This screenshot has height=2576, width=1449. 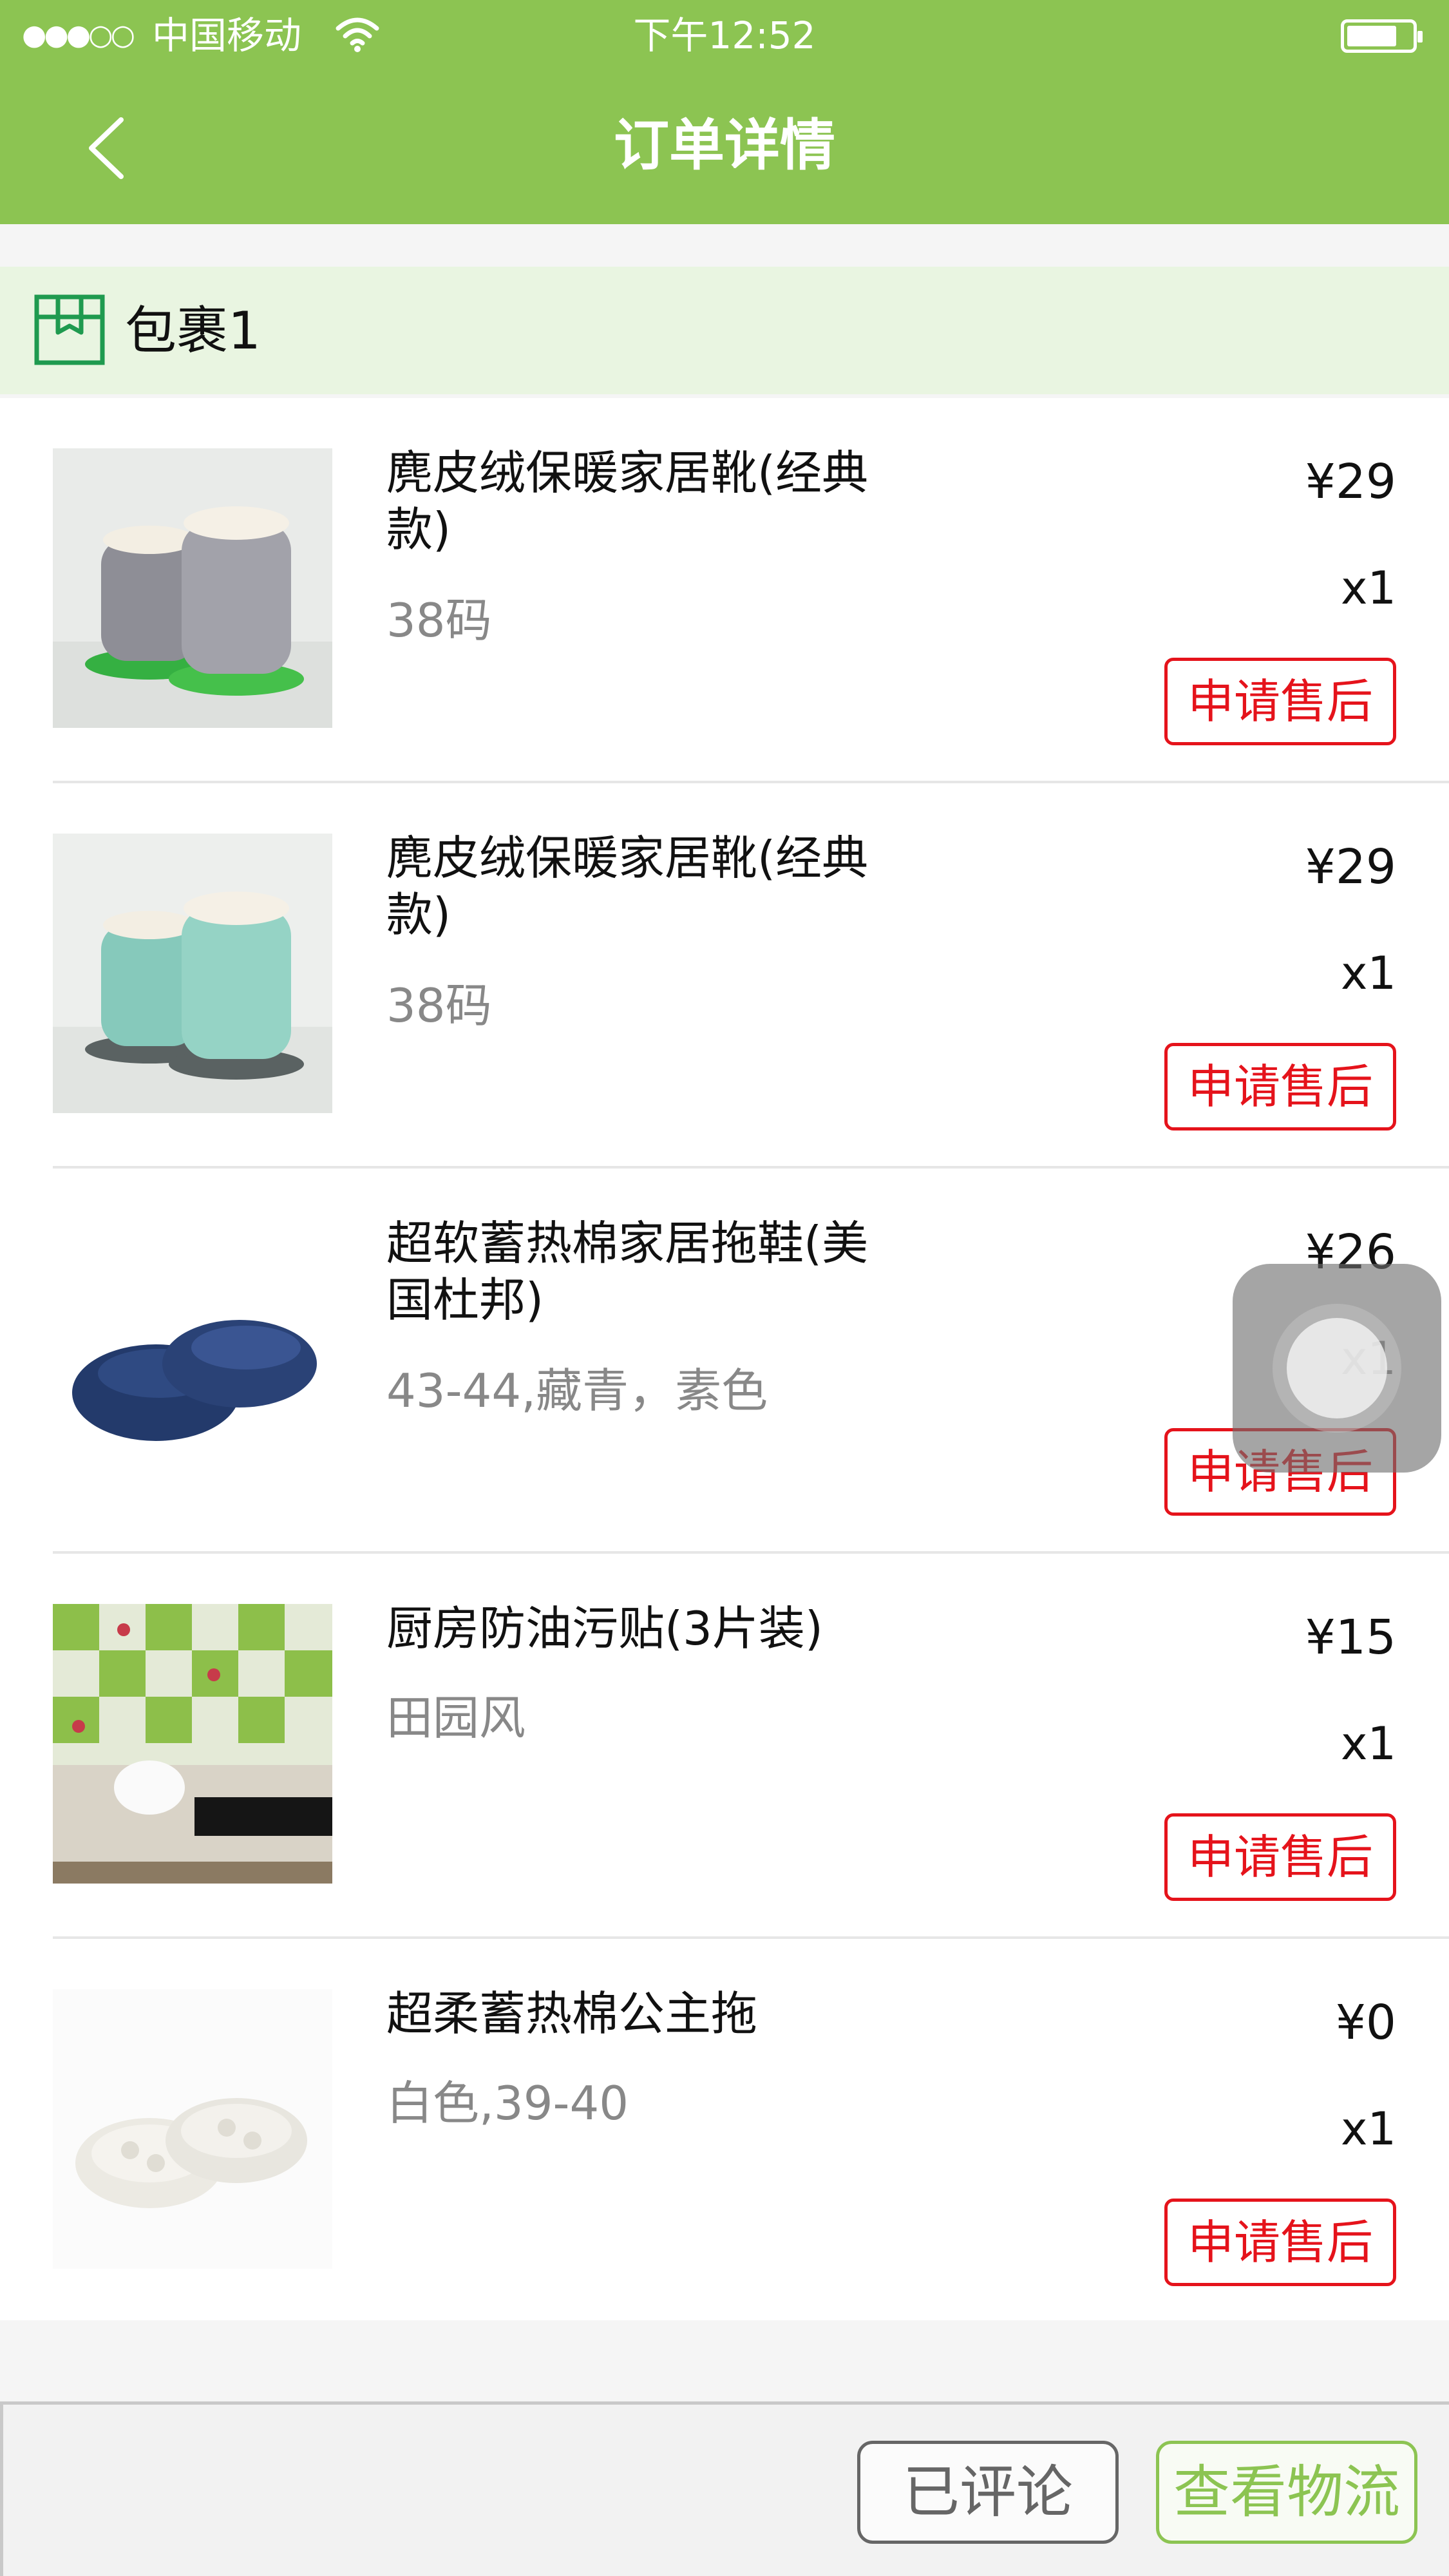 What do you see at coordinates (988, 2492) in the screenshot?
I see `reviewed-button: 已评论` at bounding box center [988, 2492].